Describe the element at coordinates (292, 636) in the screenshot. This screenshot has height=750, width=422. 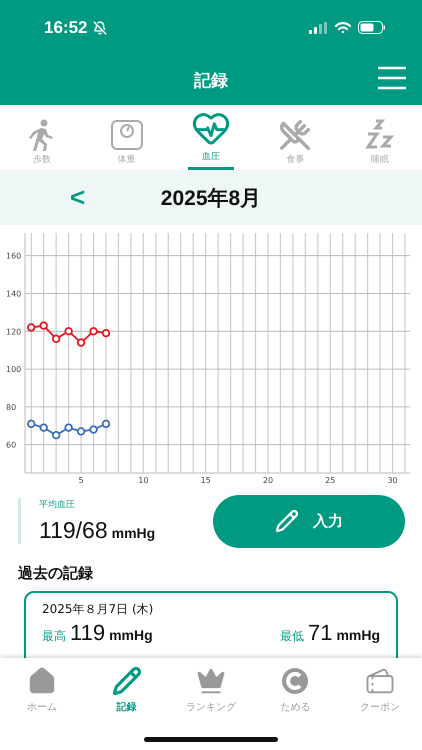
I see `low-label: 最低` at that location.